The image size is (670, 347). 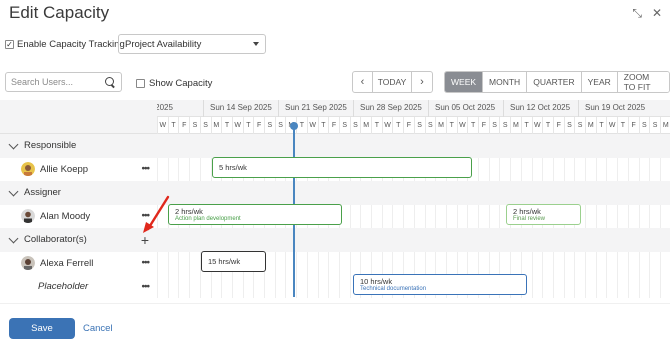 I want to click on annotation-arrow-icon, so click(x=156, y=214).